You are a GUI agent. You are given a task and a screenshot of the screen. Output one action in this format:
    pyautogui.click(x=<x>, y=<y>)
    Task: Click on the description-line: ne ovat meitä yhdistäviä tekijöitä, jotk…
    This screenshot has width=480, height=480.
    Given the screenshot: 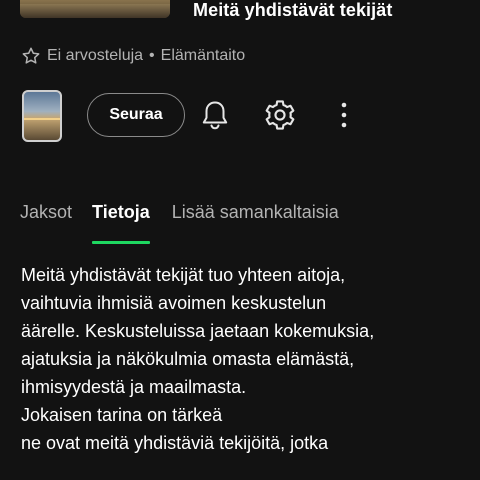 What is the action you would take?
    pyautogui.click(x=175, y=443)
    